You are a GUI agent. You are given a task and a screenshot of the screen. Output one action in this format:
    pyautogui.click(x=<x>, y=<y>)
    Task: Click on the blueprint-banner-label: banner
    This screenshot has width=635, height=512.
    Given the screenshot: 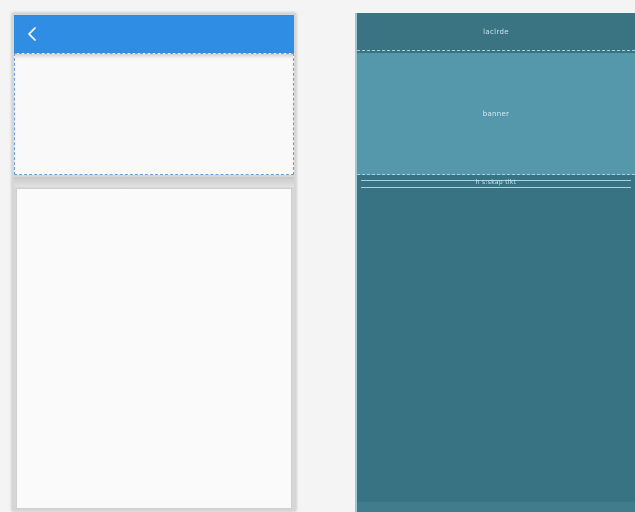 What is the action you would take?
    pyautogui.click(x=496, y=114)
    